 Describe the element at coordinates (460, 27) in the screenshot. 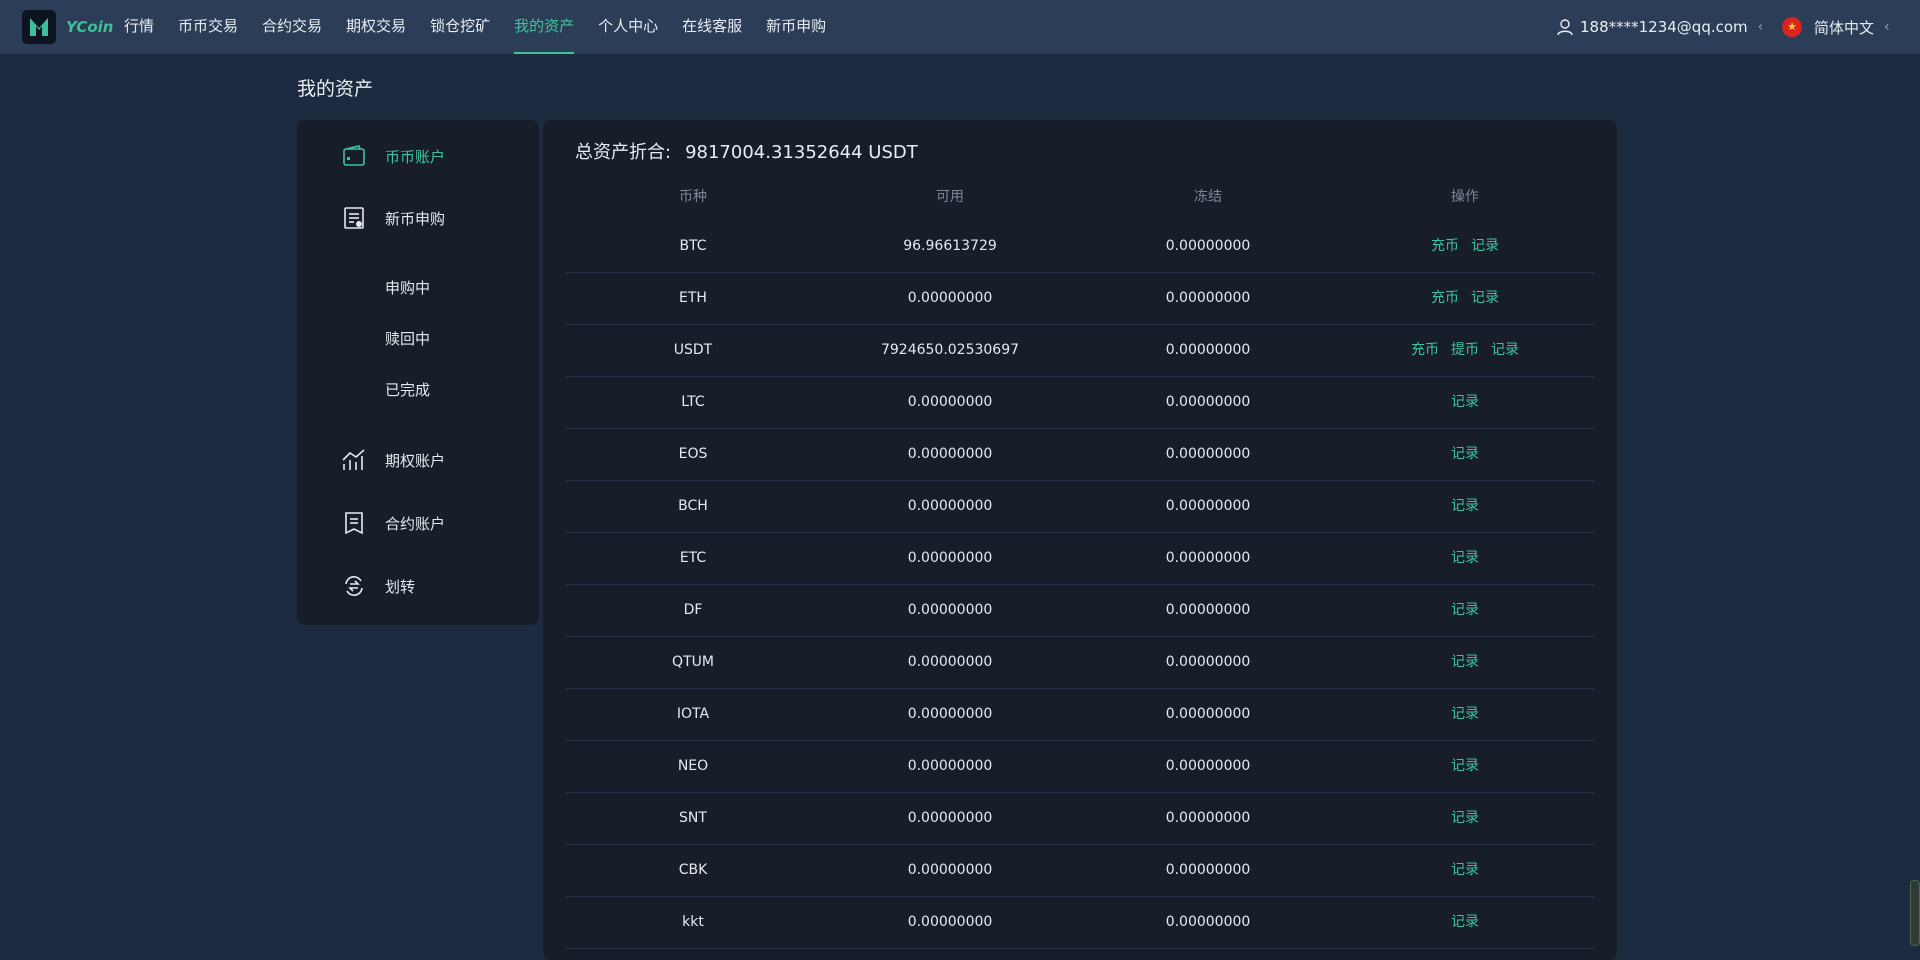

I see `nav-item: 锁仓挖矿` at that location.